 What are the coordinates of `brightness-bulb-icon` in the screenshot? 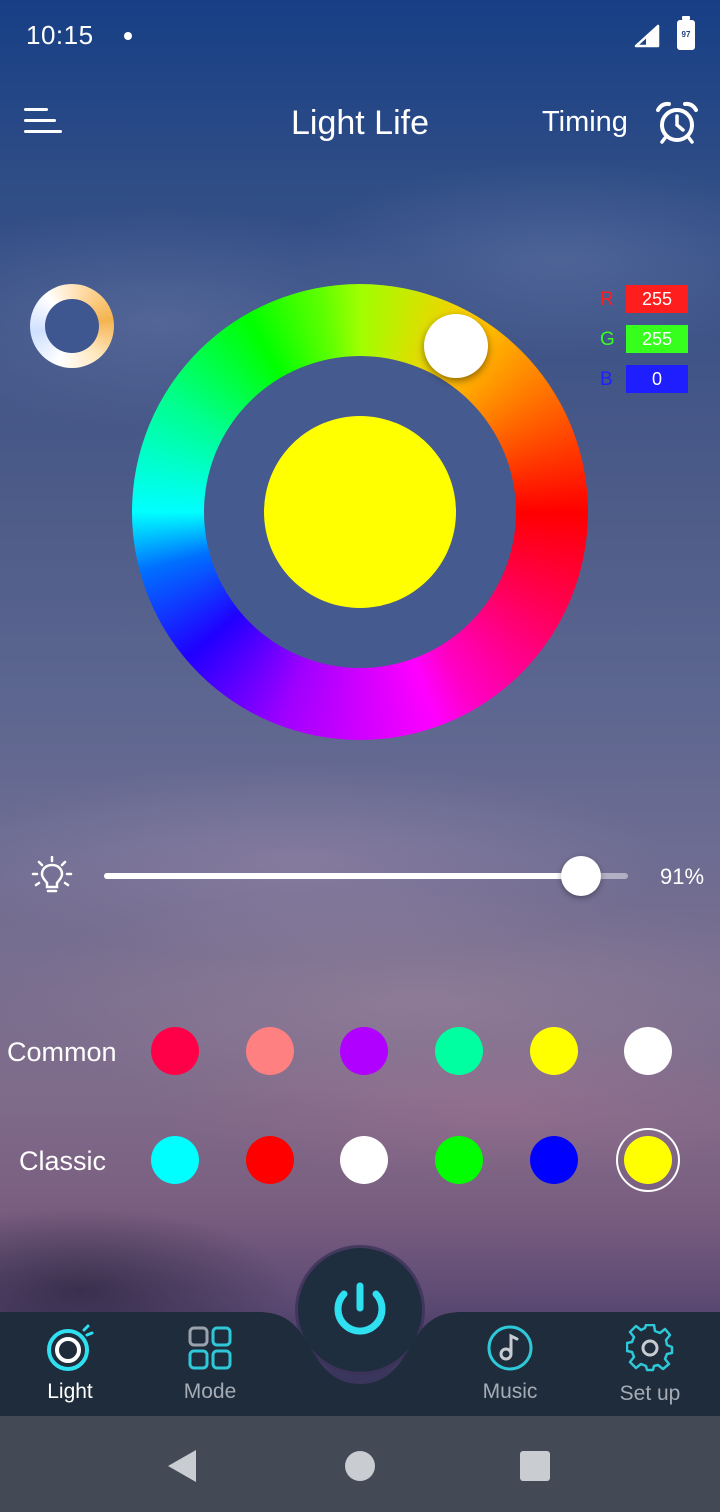 It's located at (52, 874).